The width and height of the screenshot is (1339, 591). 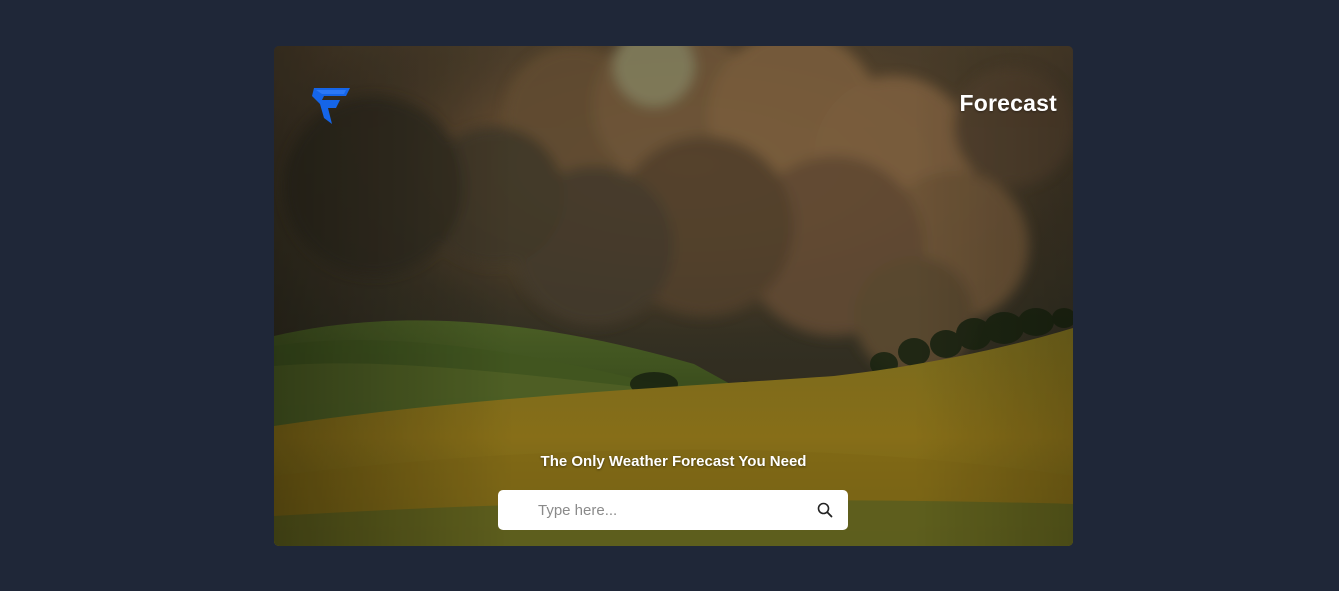 I want to click on hero-tagline: The Only Weather Forecast You Need, so click(x=673, y=461).